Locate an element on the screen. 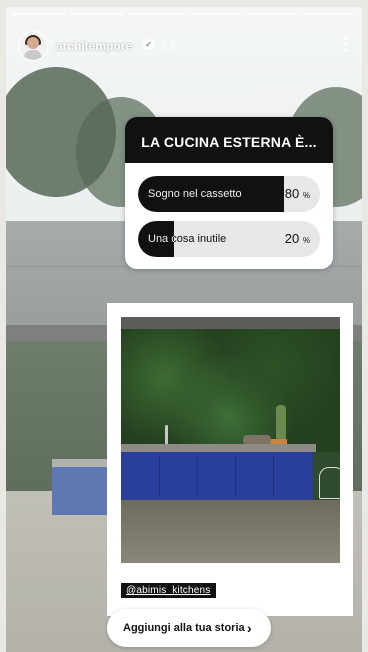  post-time: 2 h is located at coordinates (168, 46).